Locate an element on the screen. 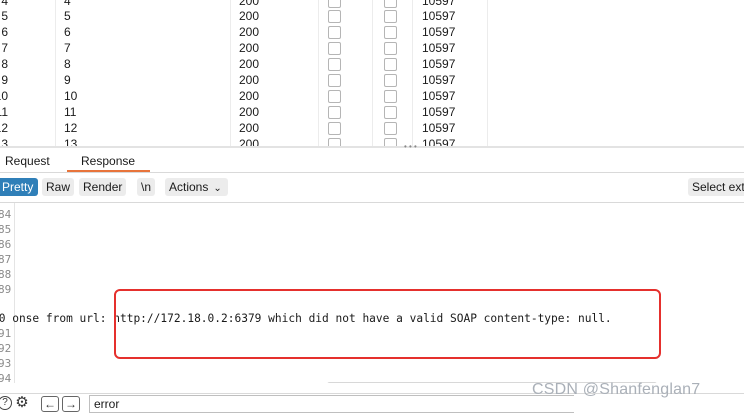 This screenshot has height=413, width=744. chevron-down-icon: ⌄ is located at coordinates (217, 188).